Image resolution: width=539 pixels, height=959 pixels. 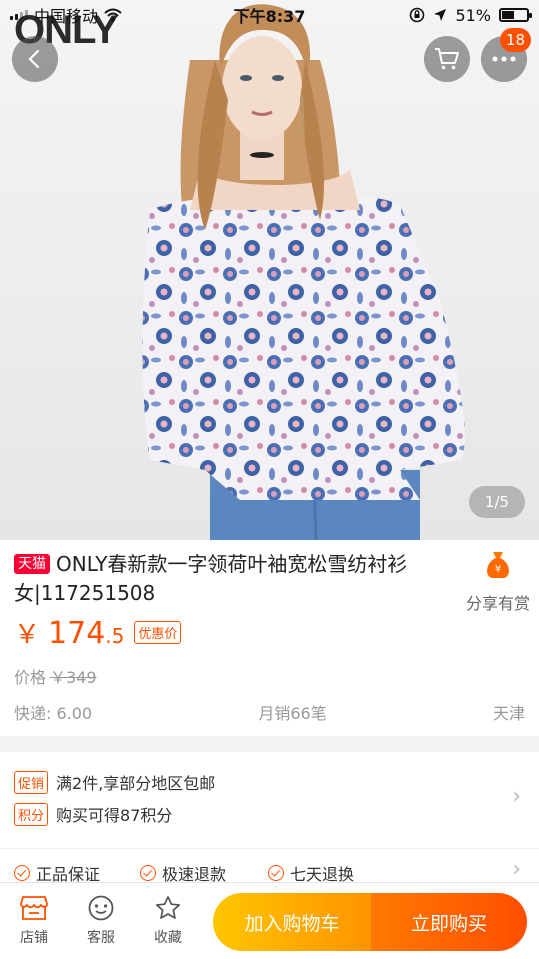 What do you see at coordinates (158, 632) in the screenshot?
I see `discount-price-tag: 优惠价` at bounding box center [158, 632].